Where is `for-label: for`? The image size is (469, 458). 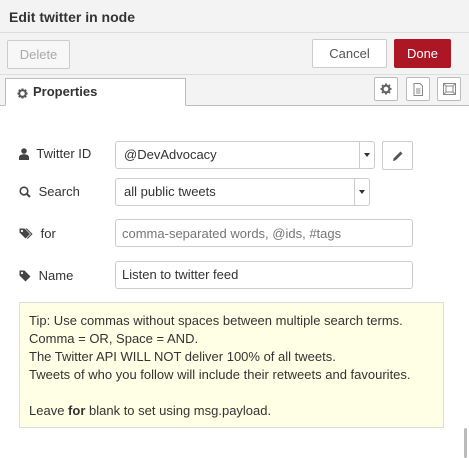
for-label: for is located at coordinates (37, 233).